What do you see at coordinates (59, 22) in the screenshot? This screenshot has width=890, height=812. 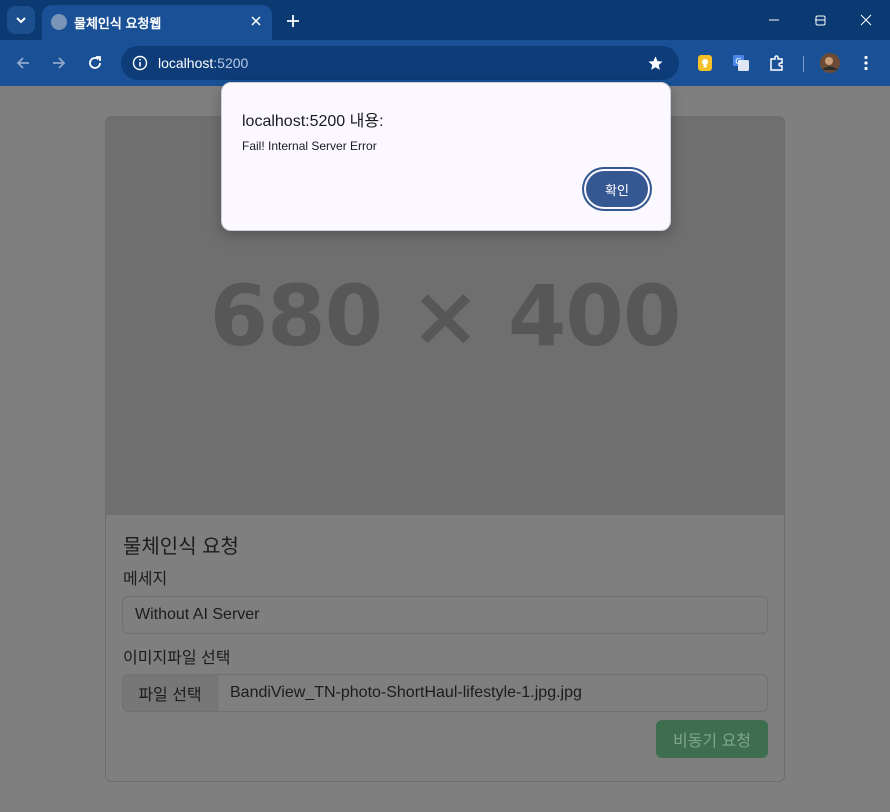 I see `globe-icon` at bounding box center [59, 22].